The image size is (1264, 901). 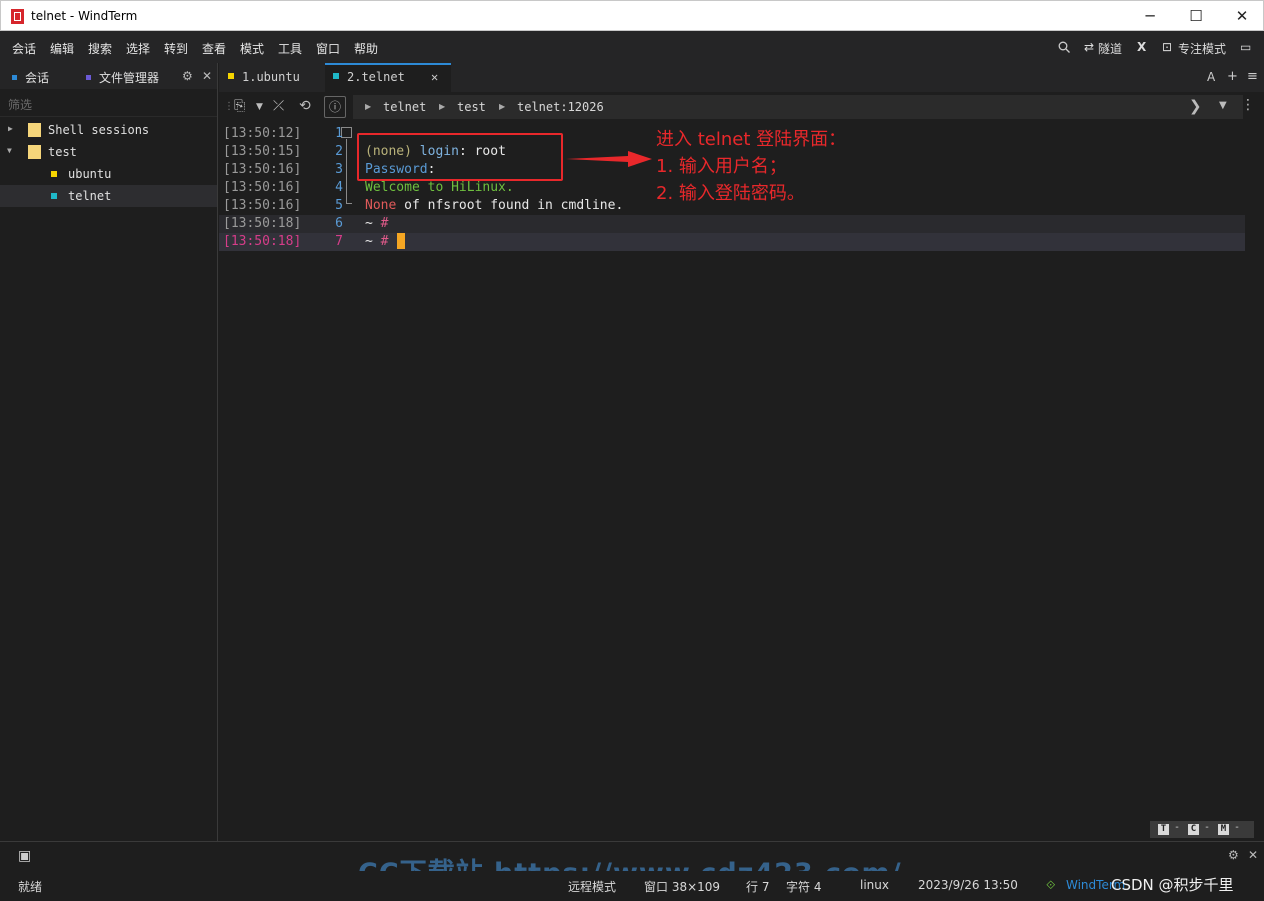 What do you see at coordinates (1241, 16) in the screenshot?
I see `close-window-button: ✕` at bounding box center [1241, 16].